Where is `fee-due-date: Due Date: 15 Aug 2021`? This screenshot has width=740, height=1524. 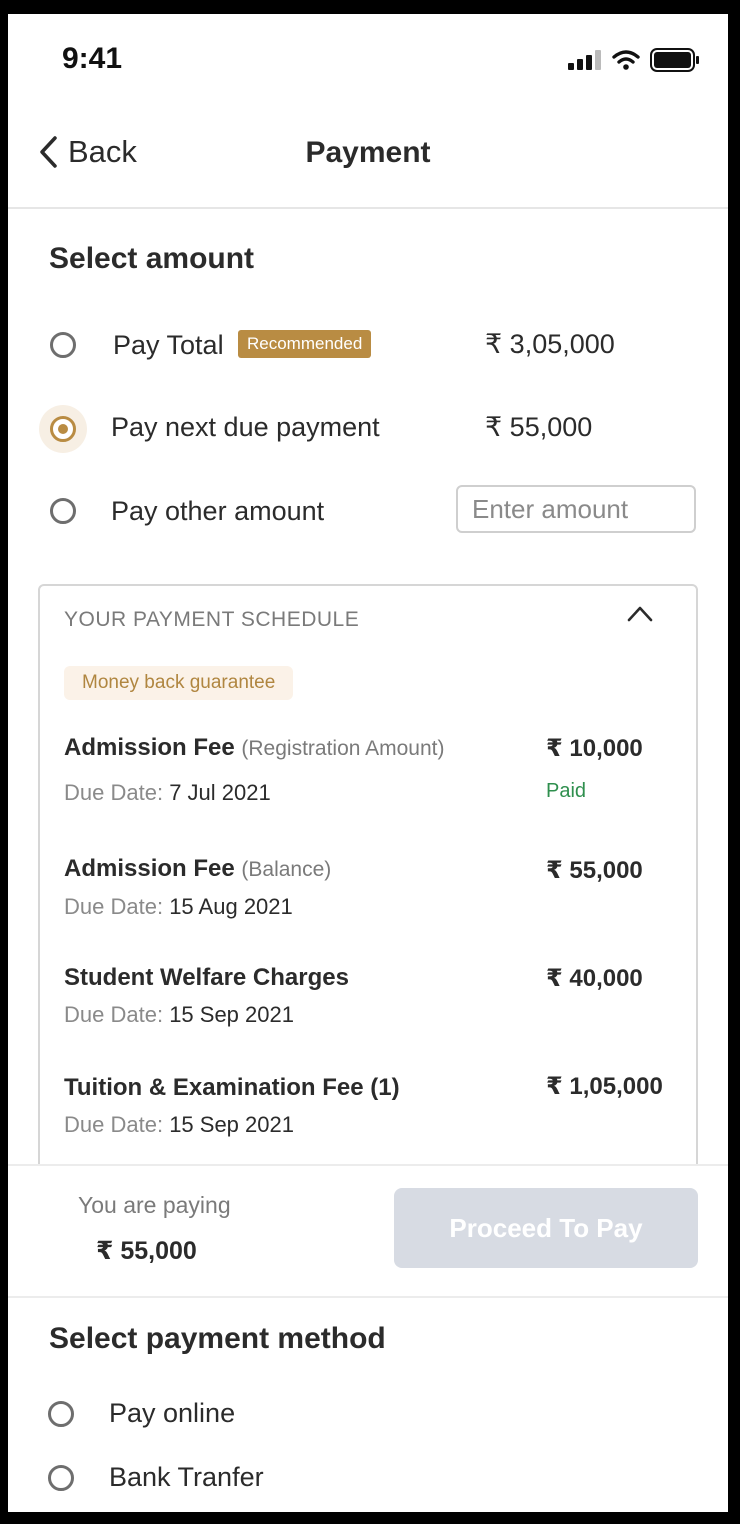 fee-due-date: Due Date: 15 Aug 2021 is located at coordinates (178, 907).